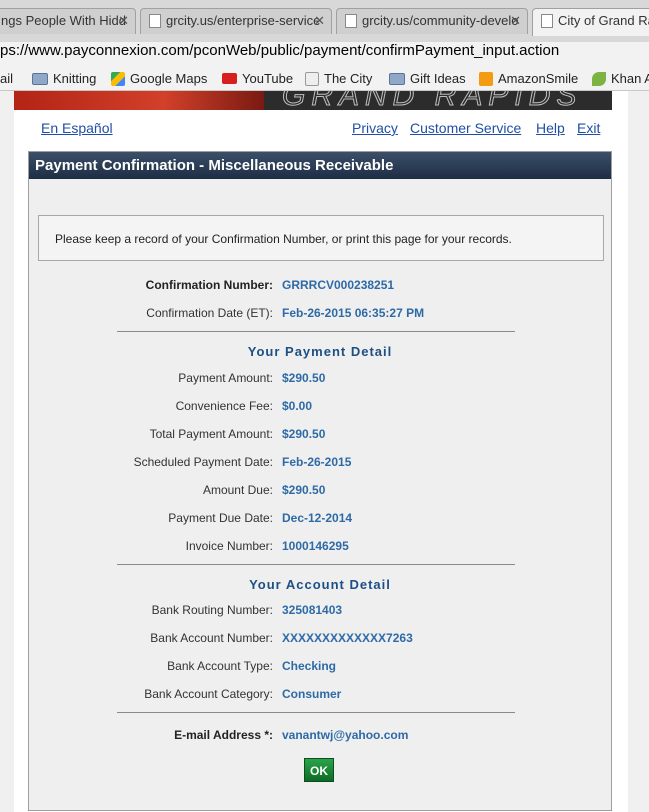 The height and width of the screenshot is (812, 649). I want to click on field-value: Dec-12-2014, so click(317, 518).